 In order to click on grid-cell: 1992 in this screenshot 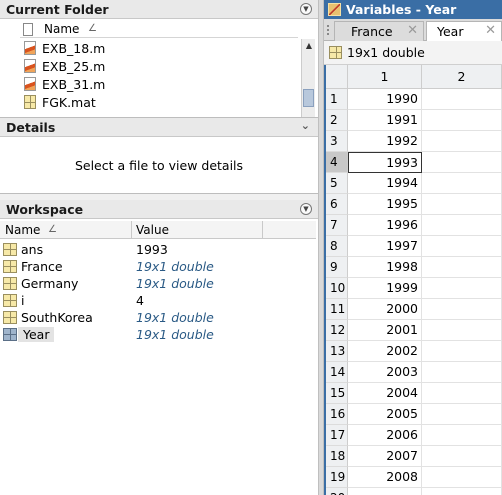, I will do `click(385, 141)`.